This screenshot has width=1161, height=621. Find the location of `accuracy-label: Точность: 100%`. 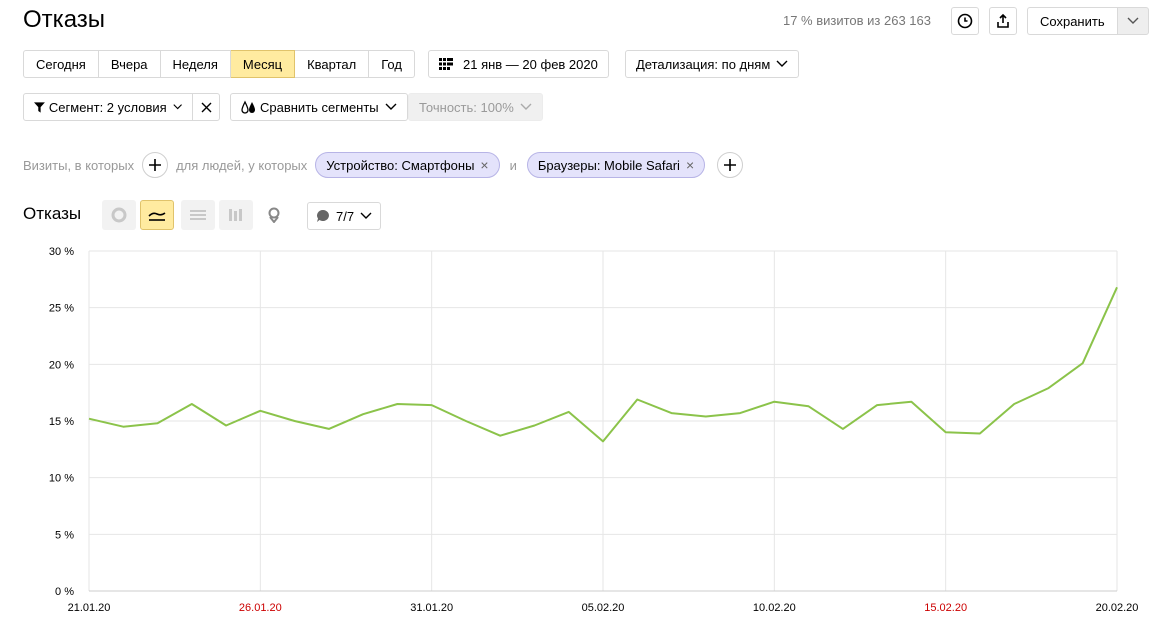

accuracy-label: Точность: 100% is located at coordinates (466, 107).